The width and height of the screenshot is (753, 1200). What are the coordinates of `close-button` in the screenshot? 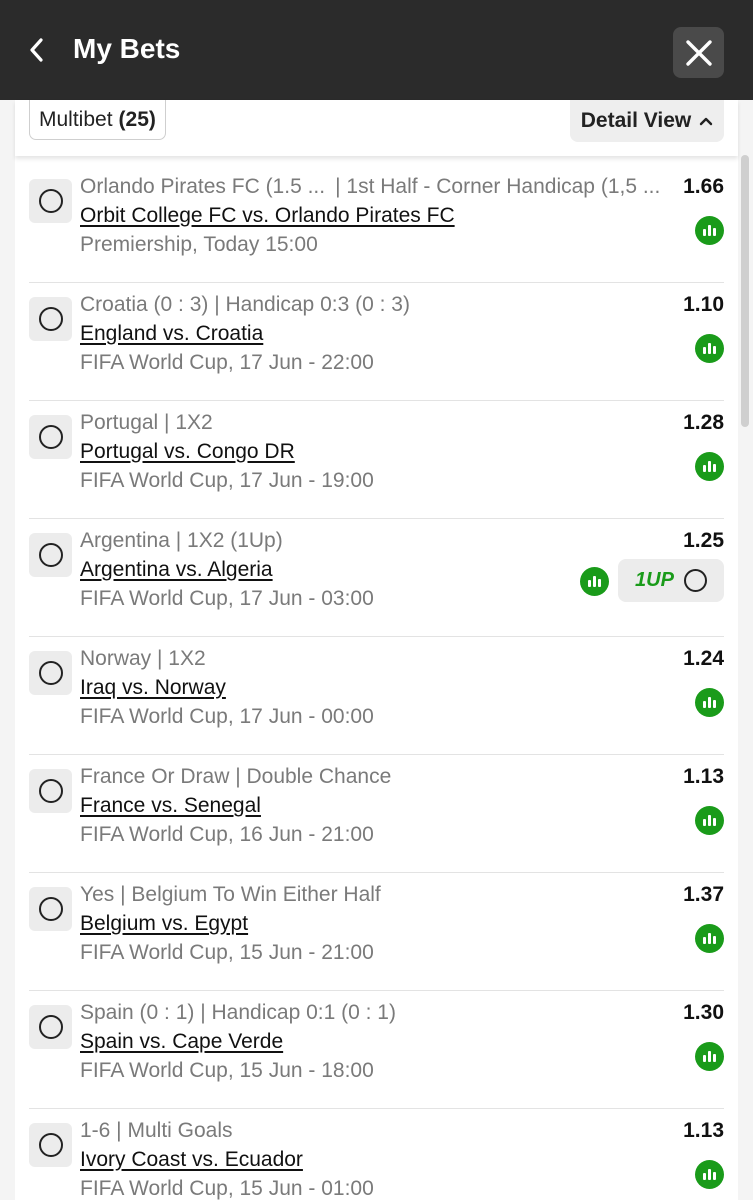 It's located at (698, 52).